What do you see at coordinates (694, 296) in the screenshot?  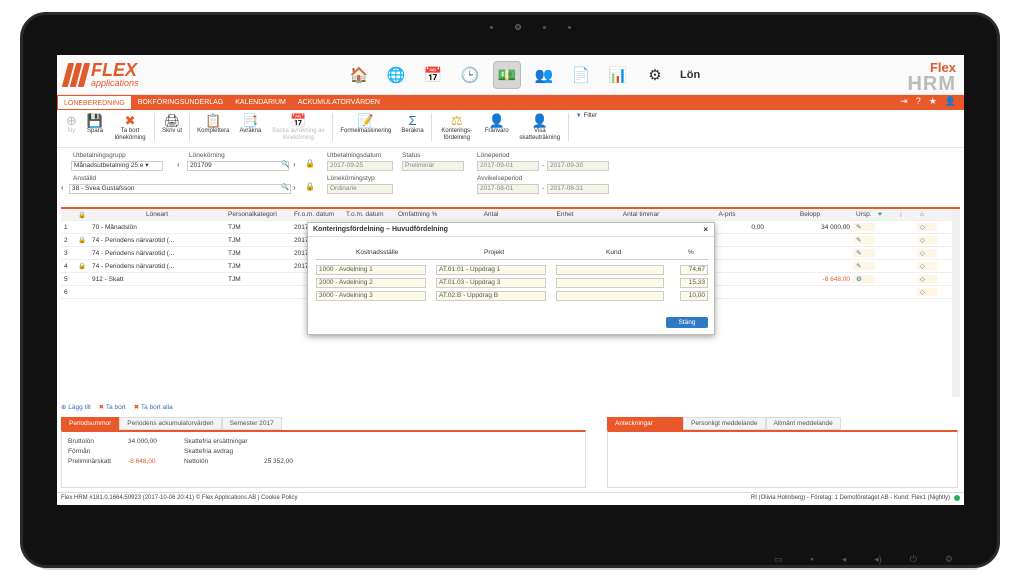 I see `dialog-cell-pct: 10,00` at bounding box center [694, 296].